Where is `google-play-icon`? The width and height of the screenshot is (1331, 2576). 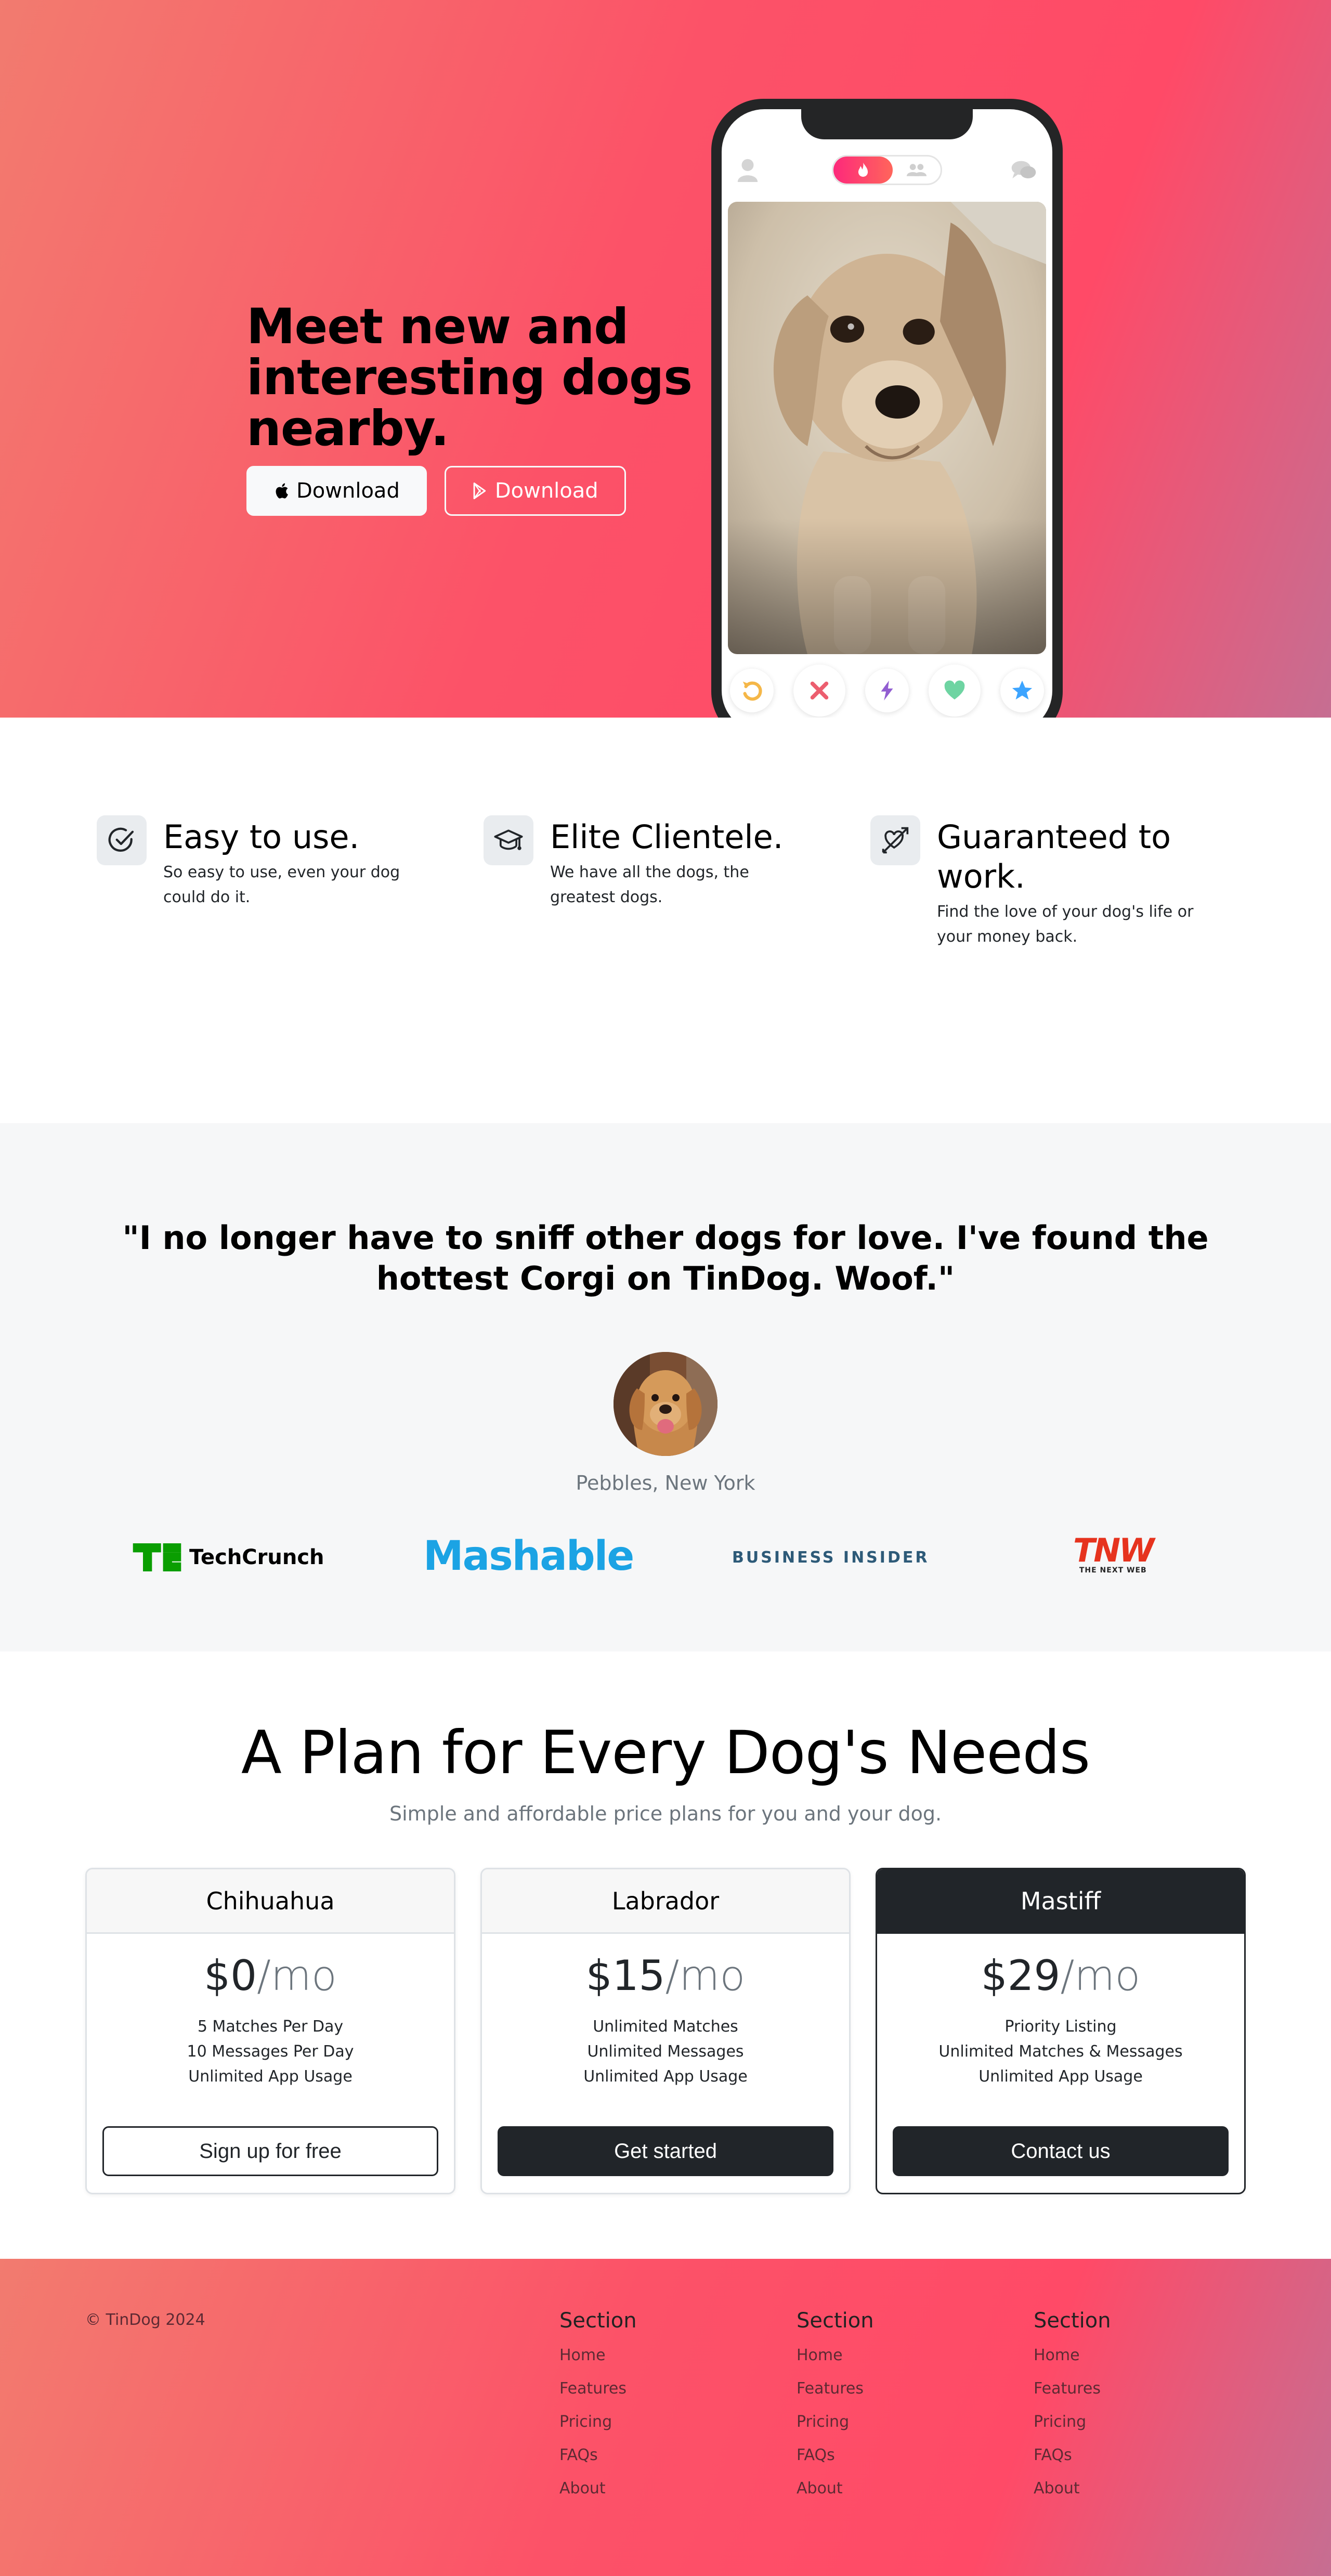
google-play-icon is located at coordinates (479, 491).